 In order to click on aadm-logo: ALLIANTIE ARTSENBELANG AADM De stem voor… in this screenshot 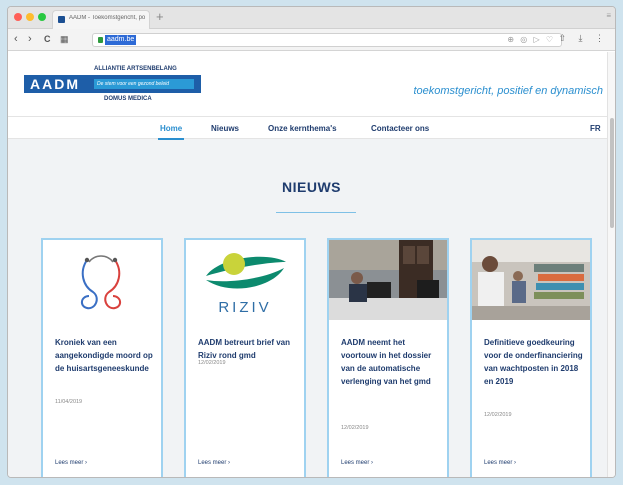, I will do `click(112, 88)`.